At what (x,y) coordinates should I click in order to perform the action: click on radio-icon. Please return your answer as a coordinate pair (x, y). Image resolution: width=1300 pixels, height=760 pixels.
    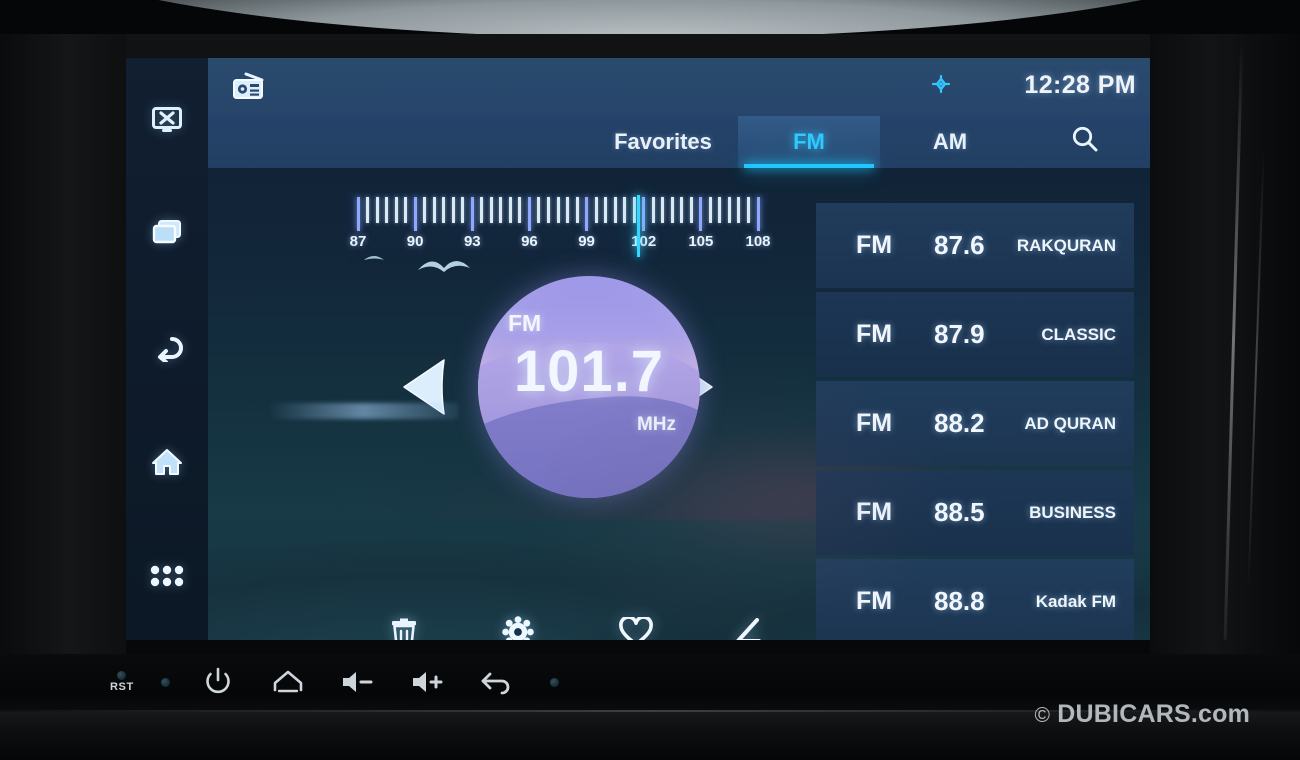
    Looking at the image, I should click on (249, 89).